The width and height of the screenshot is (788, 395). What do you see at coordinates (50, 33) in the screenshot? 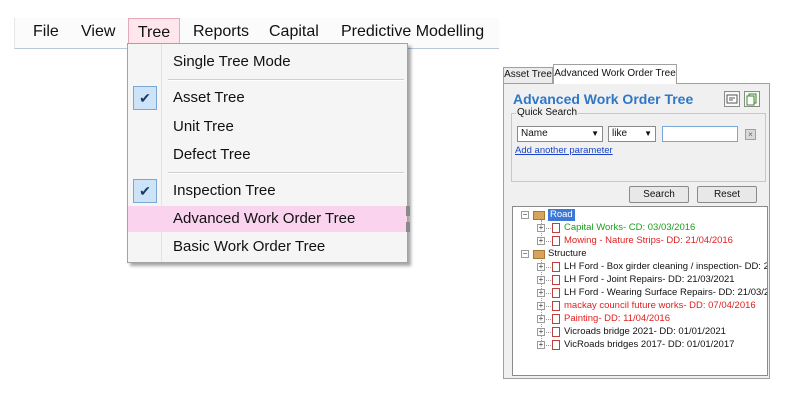
I see `menu-file: File` at bounding box center [50, 33].